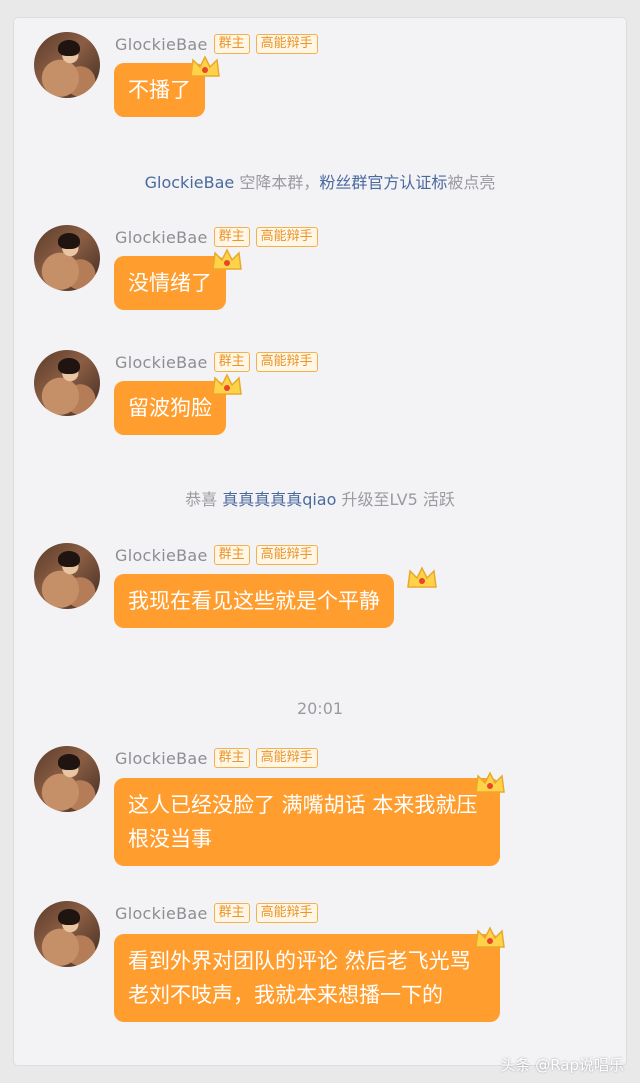 The image size is (640, 1083). Describe the element at coordinates (204, 499) in the screenshot. I see `notice-prefix: 恭喜` at that location.